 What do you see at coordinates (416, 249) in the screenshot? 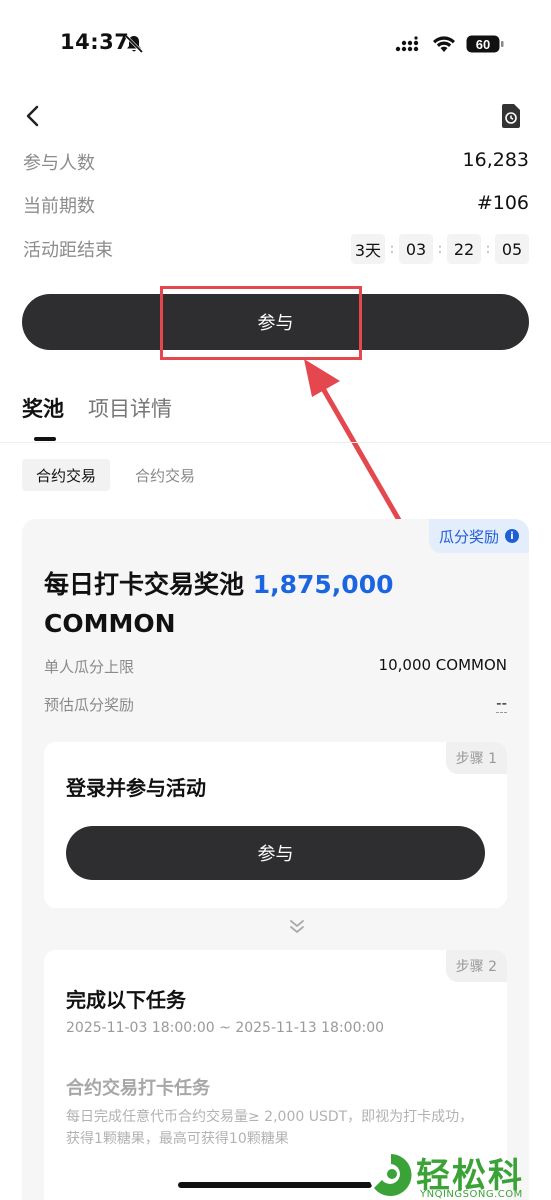
I see `countdown-hours: 03` at bounding box center [416, 249].